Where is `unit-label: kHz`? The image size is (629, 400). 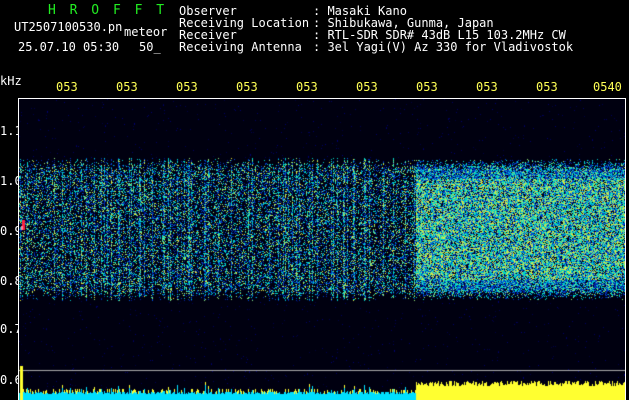
unit-label: kHz is located at coordinates (11, 81).